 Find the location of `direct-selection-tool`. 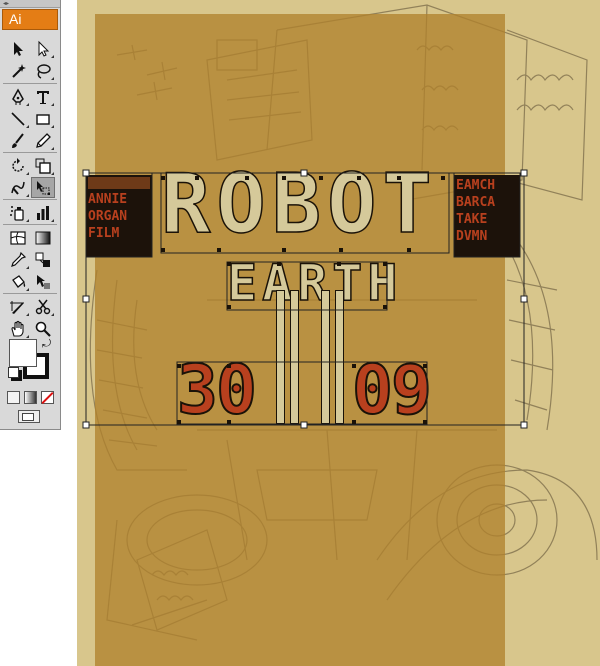

direct-selection-tool is located at coordinates (43, 48).